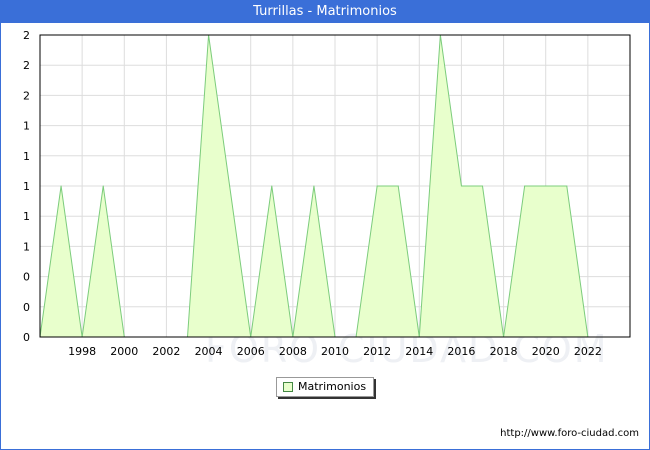 Image resolution: width=650 pixels, height=450 pixels. What do you see at coordinates (569, 433) in the screenshot?
I see `footer-url: http://www.foro-ciudad.com` at bounding box center [569, 433].